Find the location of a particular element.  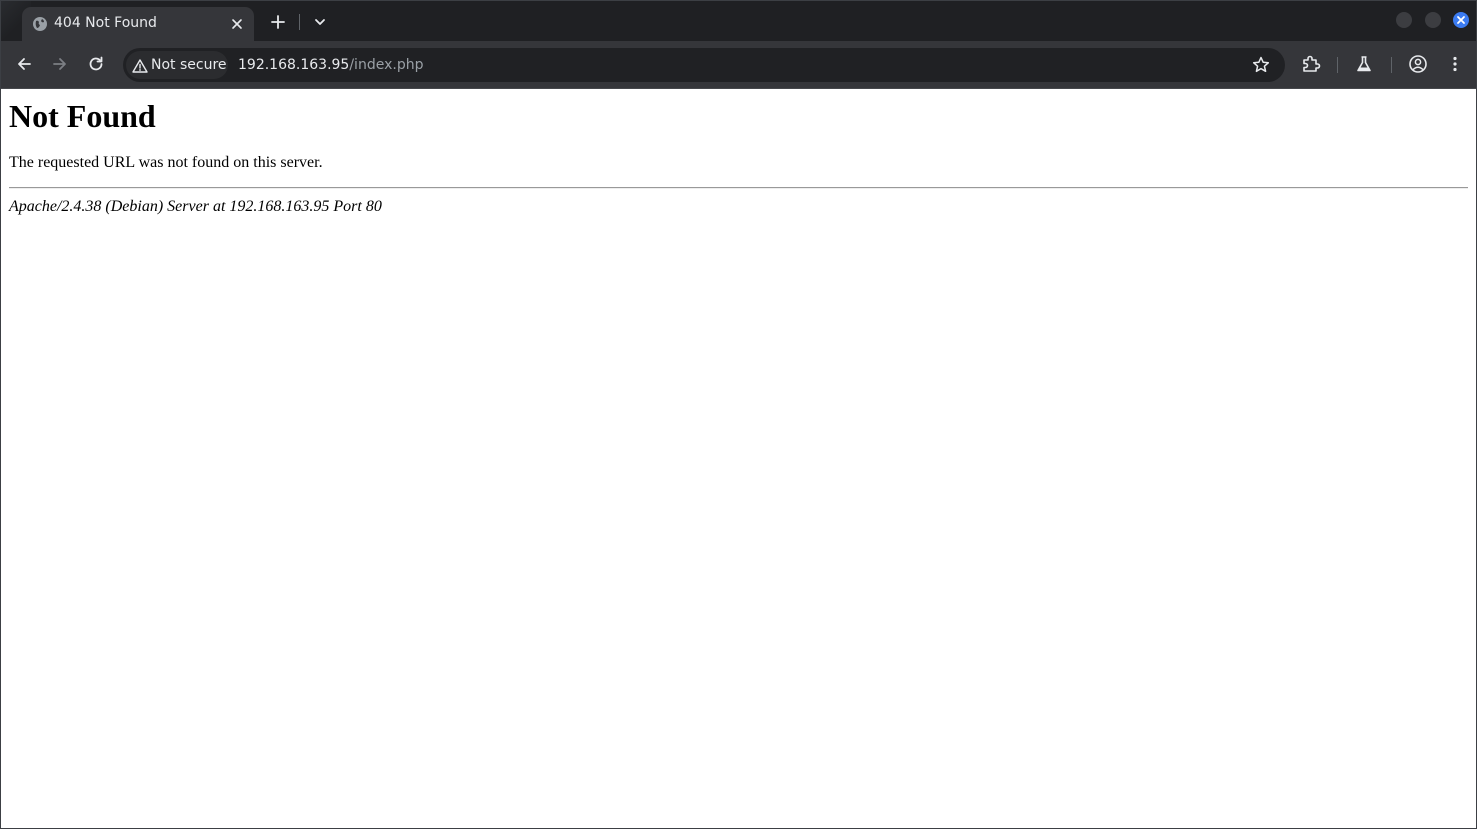

star-icon is located at coordinates (1261, 65).